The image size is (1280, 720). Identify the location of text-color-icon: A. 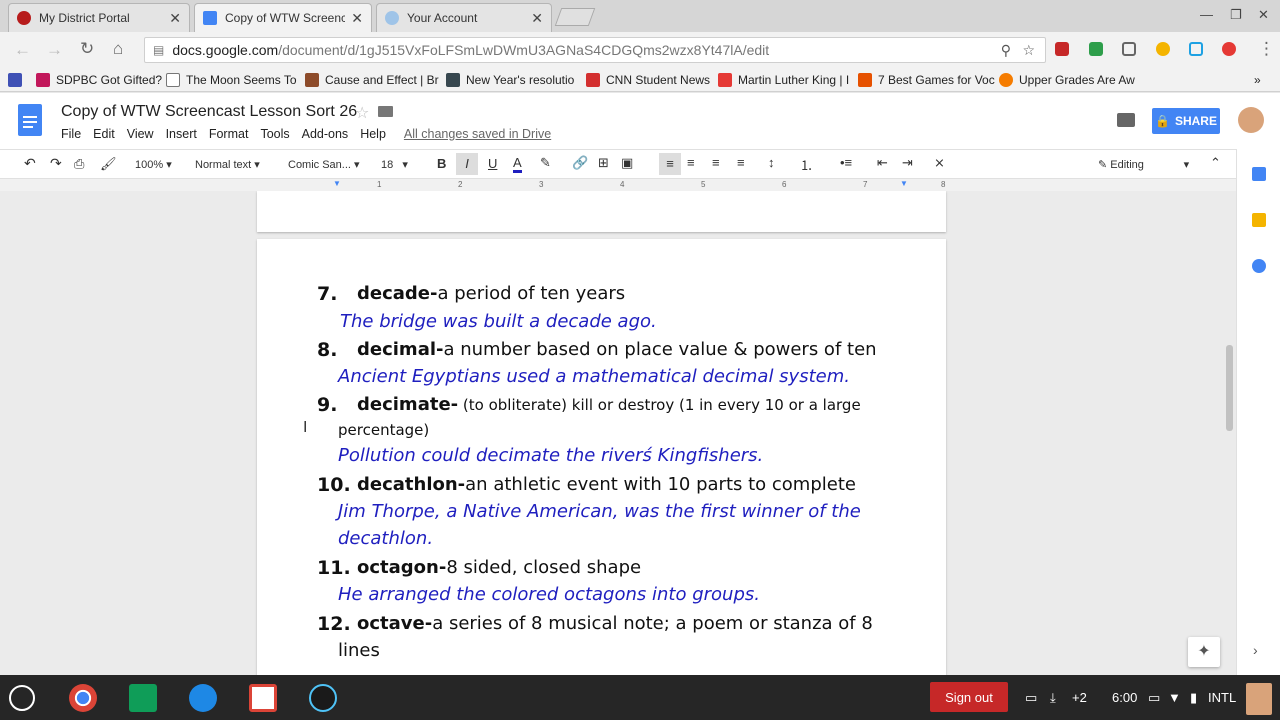
(517, 164).